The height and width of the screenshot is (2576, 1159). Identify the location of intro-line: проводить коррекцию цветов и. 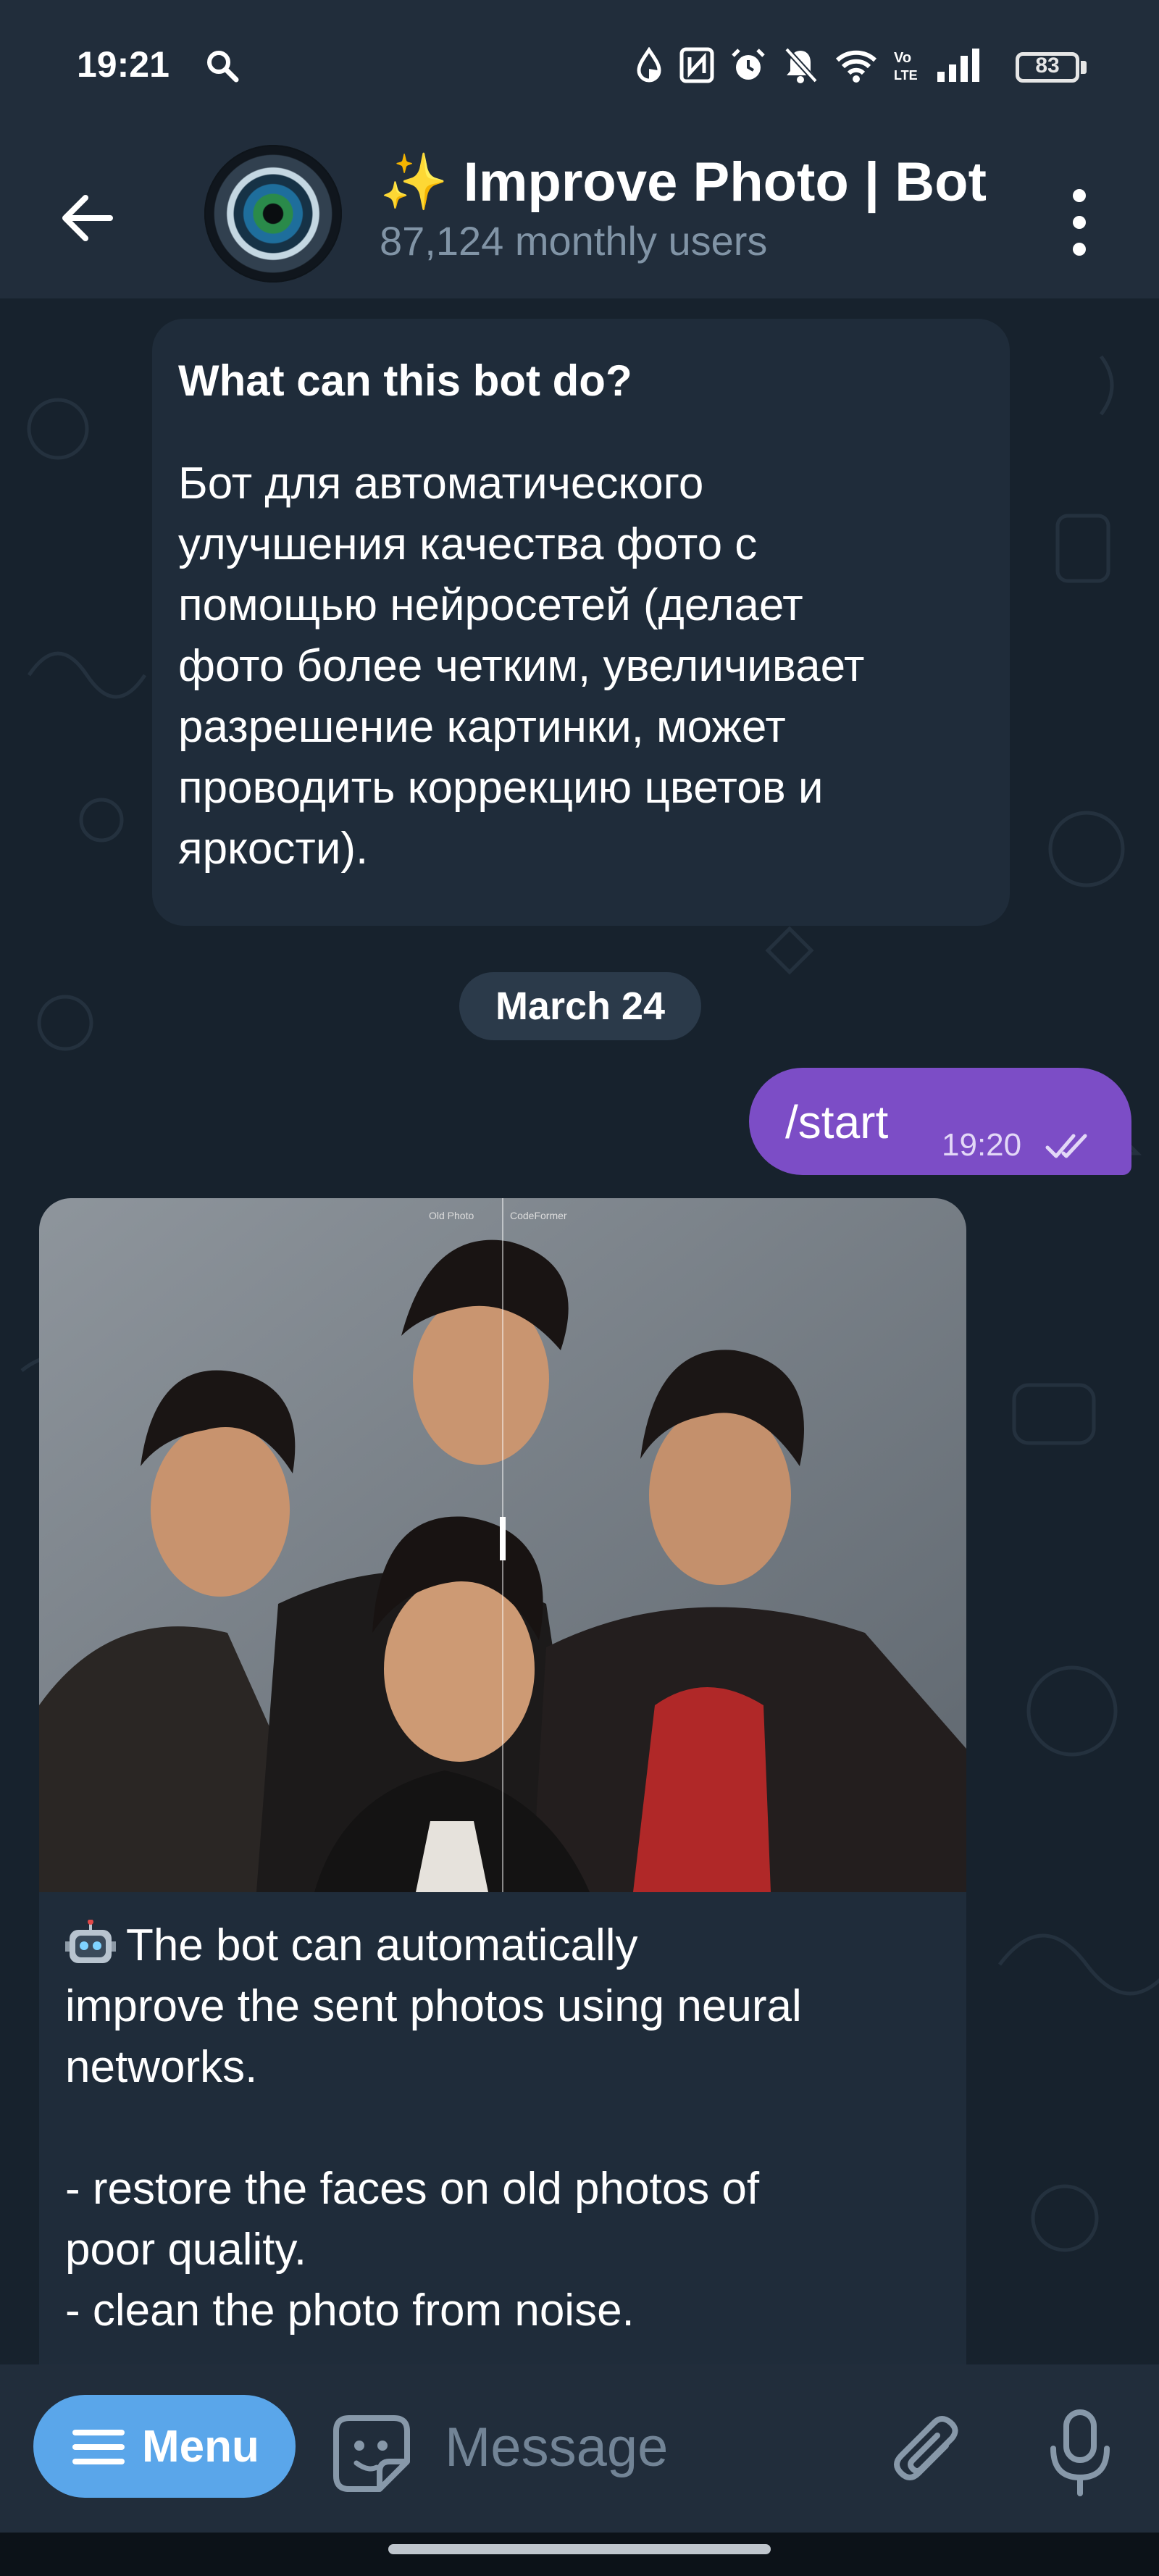
(501, 788).